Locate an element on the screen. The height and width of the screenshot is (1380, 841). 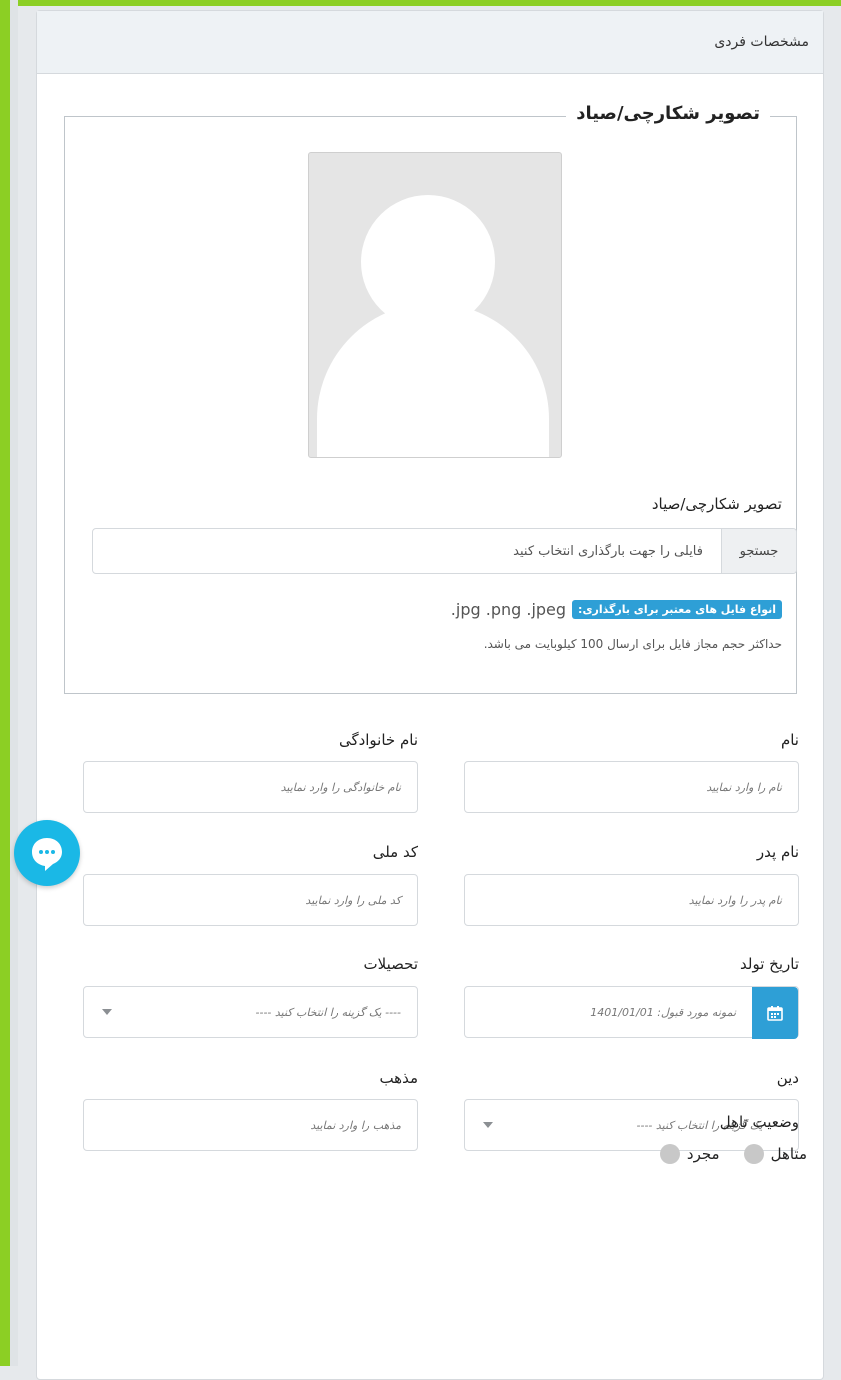
frame-top-border is located at coordinates (420, 3).